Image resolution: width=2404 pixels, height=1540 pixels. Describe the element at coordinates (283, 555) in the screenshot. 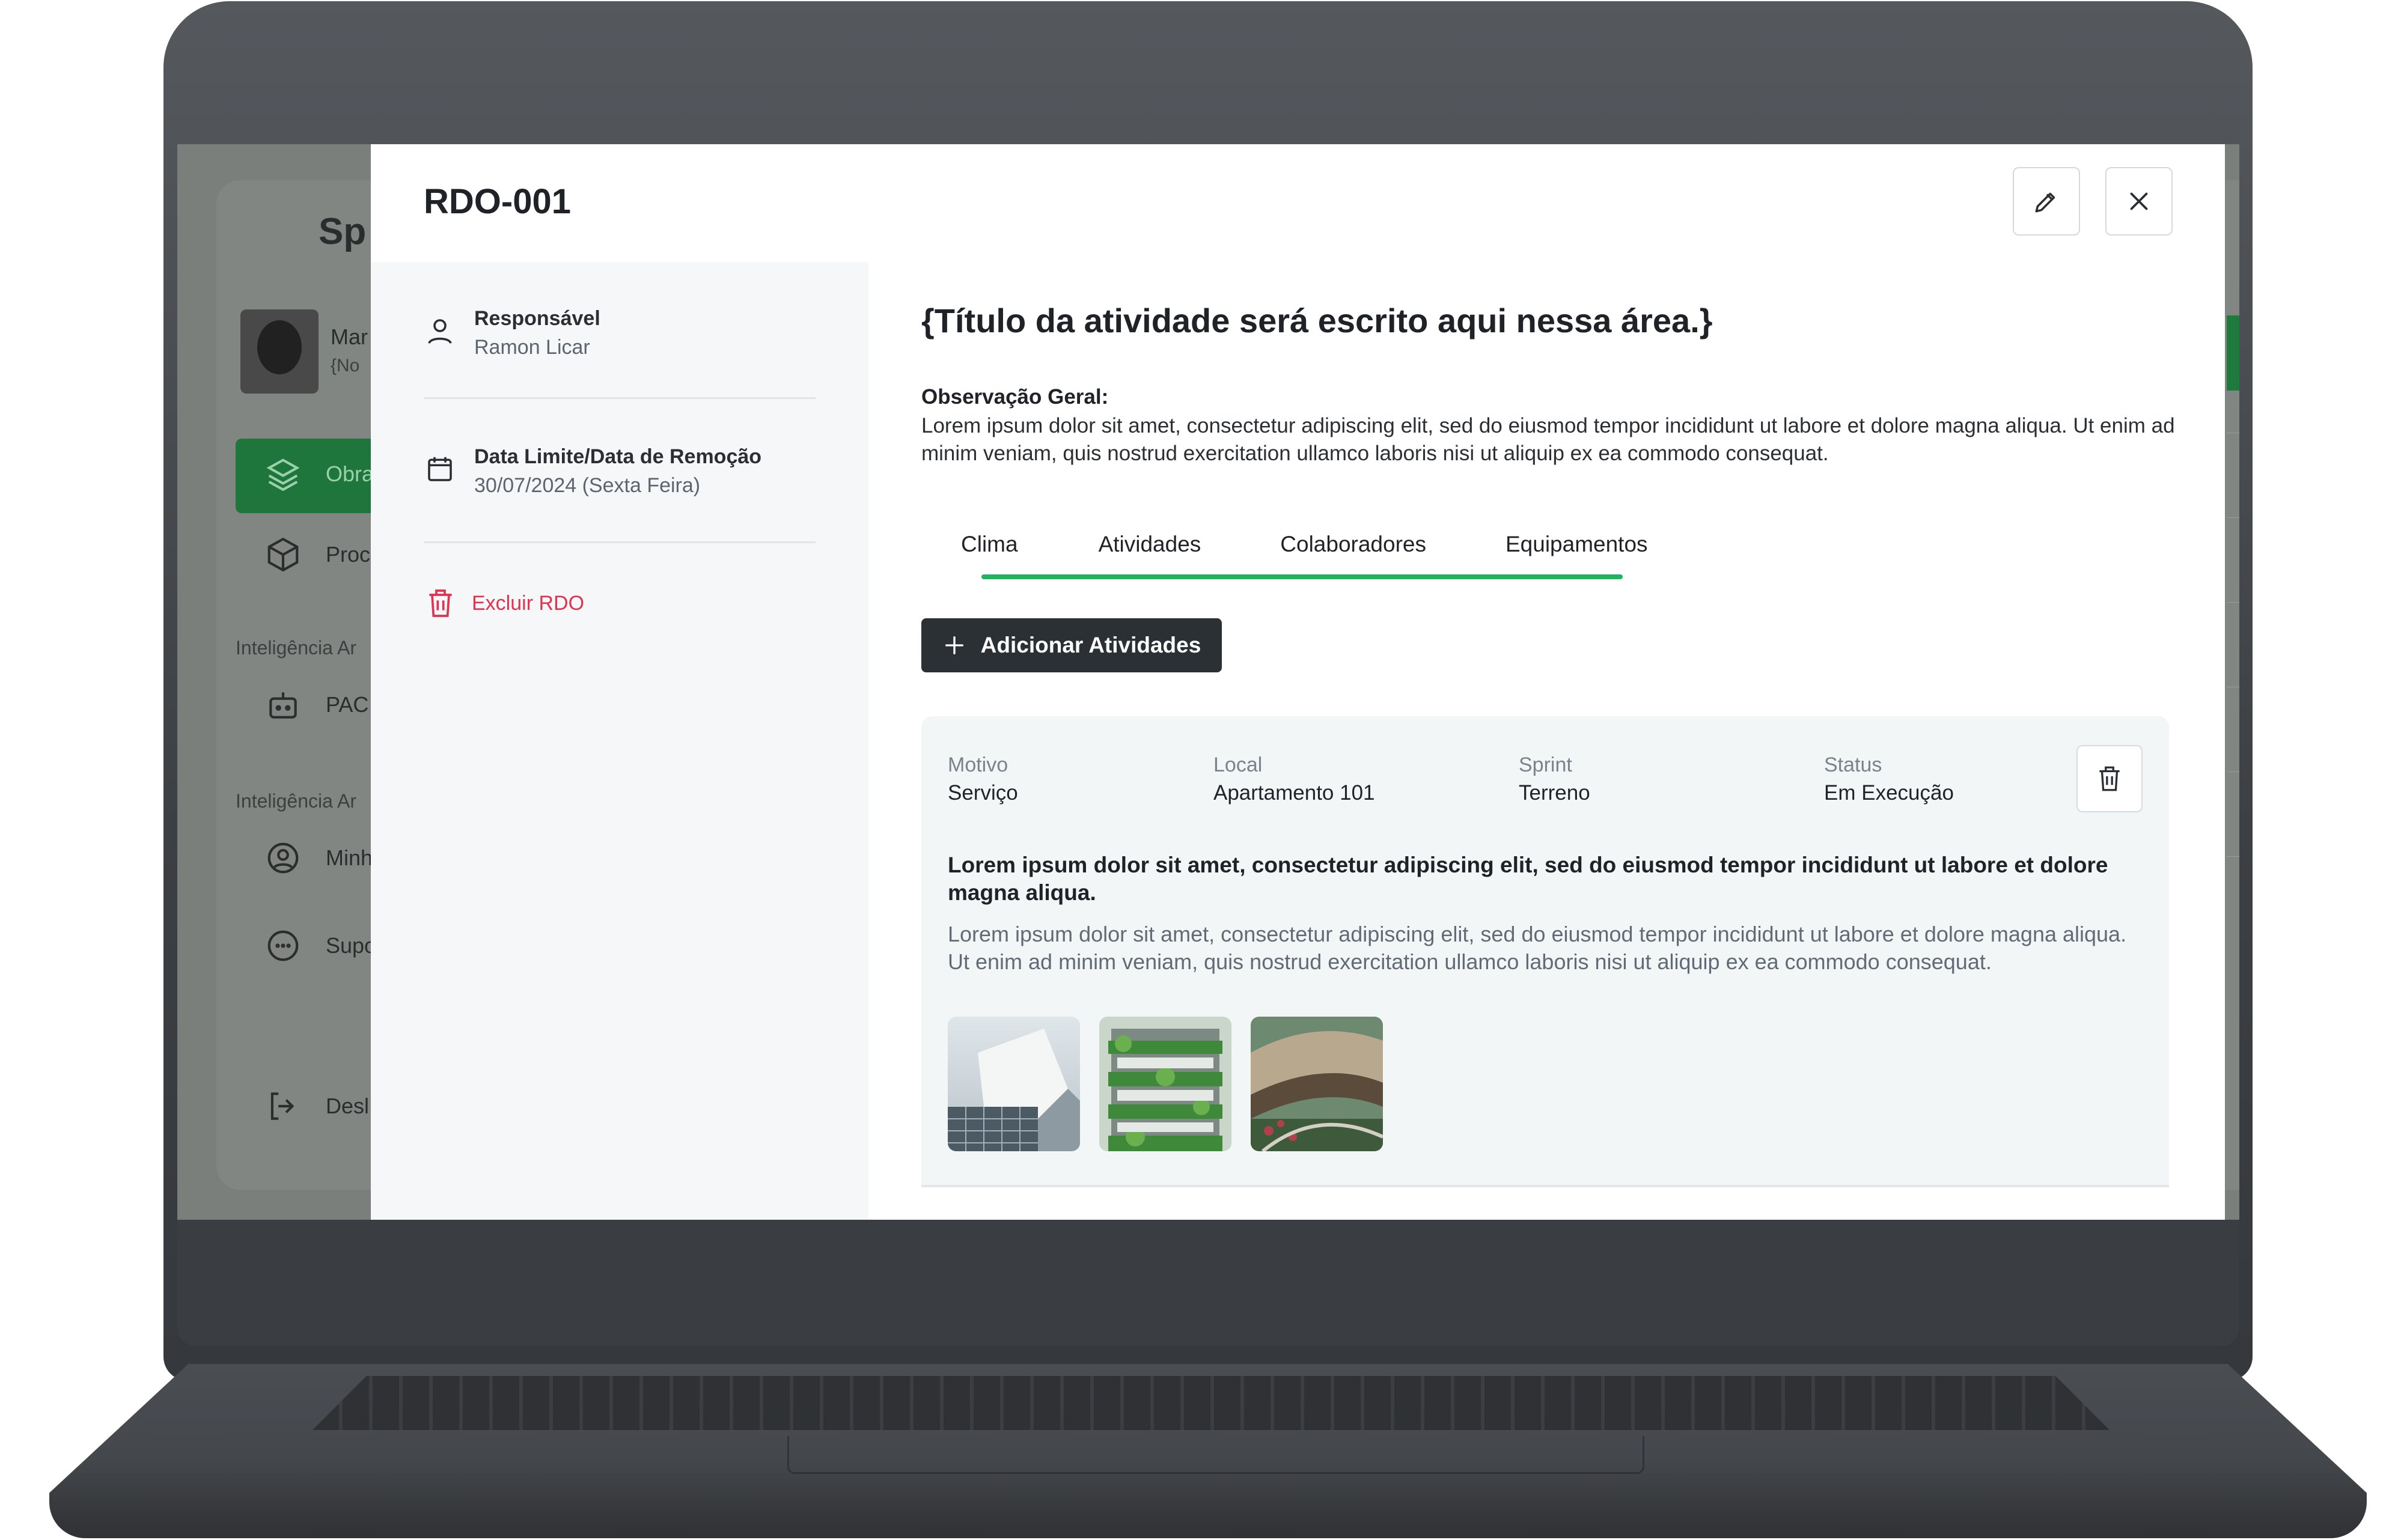

I see `box-icon` at that location.